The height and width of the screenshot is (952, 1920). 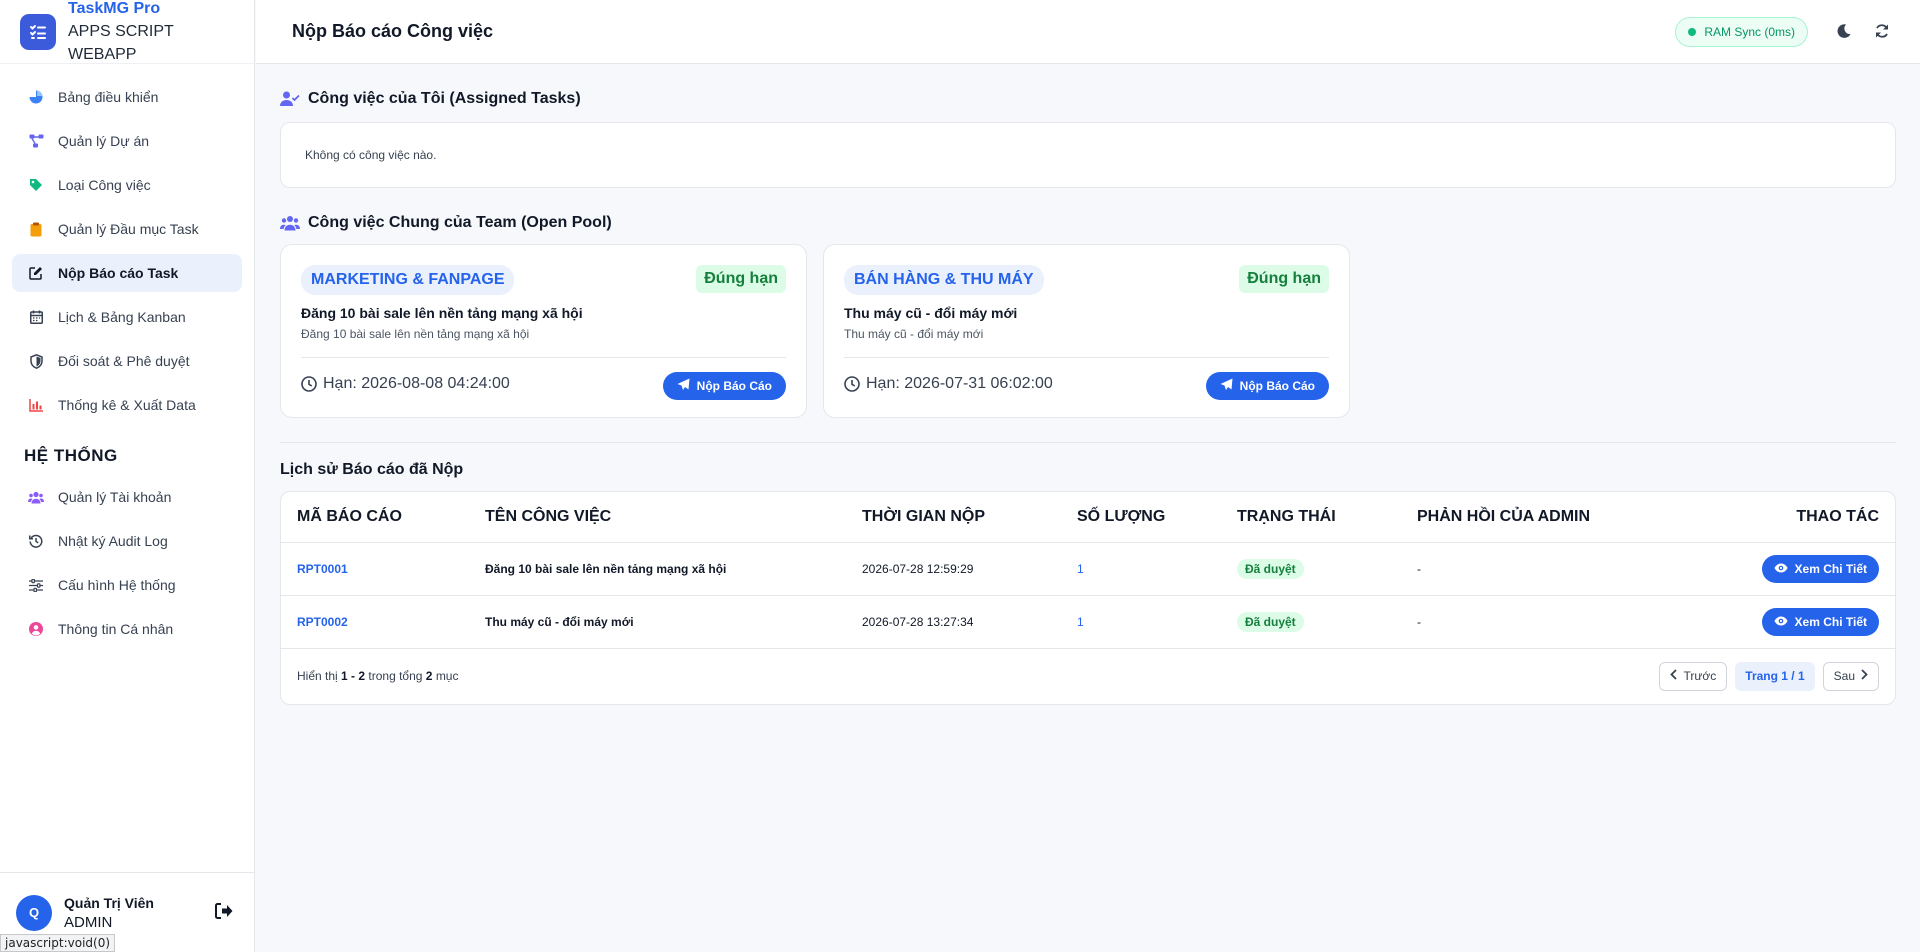 I want to click on top-bar: Nộp Báo cáo Công việc RAM Sync (0ms), so click(x=1088, y=32).